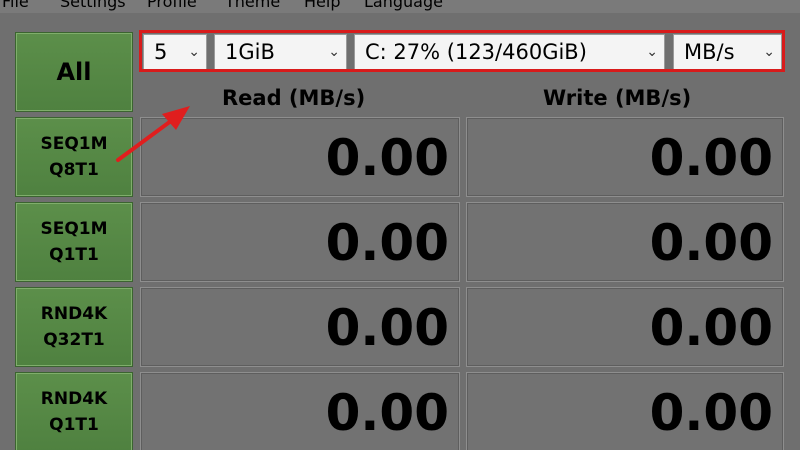 The width and height of the screenshot is (800, 450). What do you see at coordinates (462, 51) in the screenshot?
I see `toolbar-highlight-box` at bounding box center [462, 51].